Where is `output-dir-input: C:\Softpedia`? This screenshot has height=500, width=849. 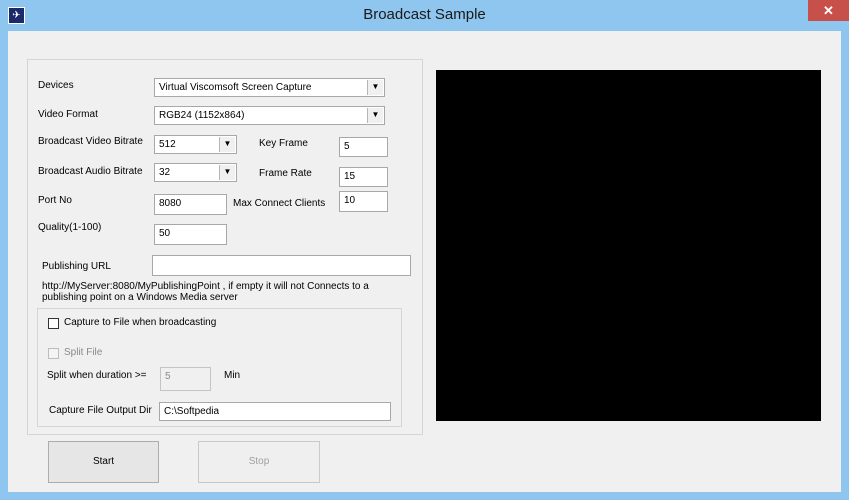
output-dir-input: C:\Softpedia is located at coordinates (275, 411).